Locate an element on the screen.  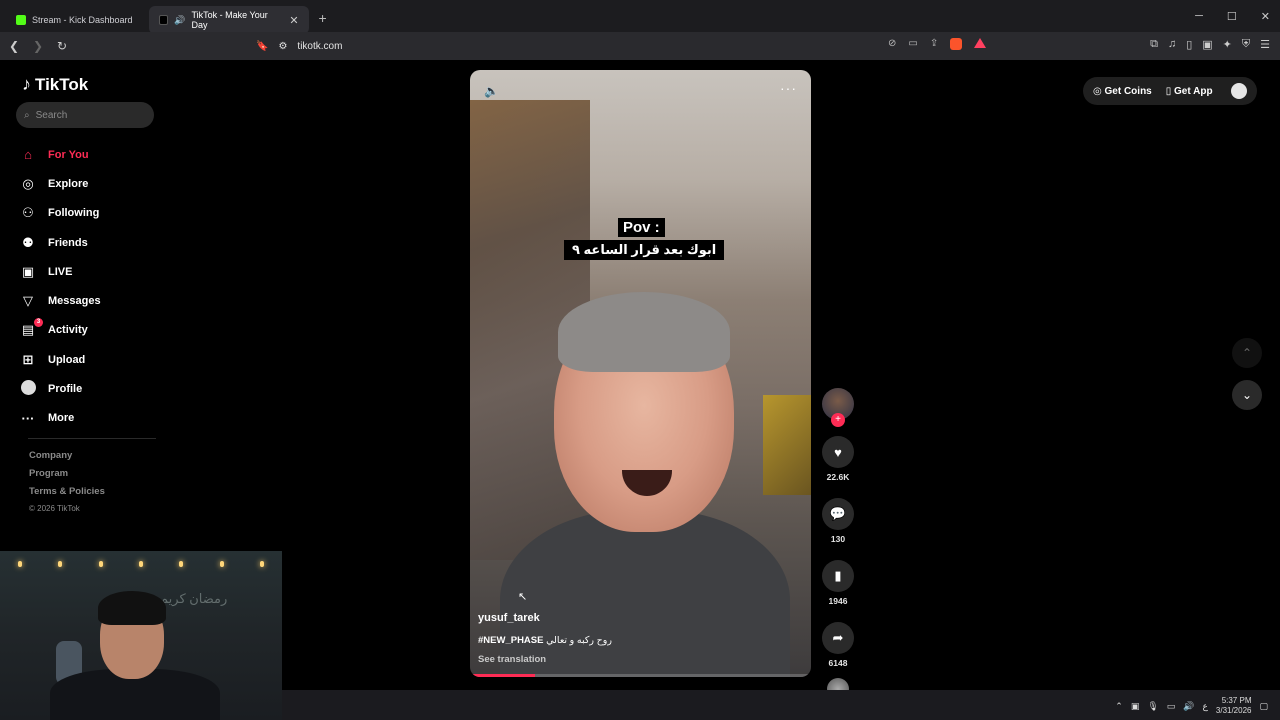
sidebar-item-explore: ◎ Explore is located at coordinates (90, 183).